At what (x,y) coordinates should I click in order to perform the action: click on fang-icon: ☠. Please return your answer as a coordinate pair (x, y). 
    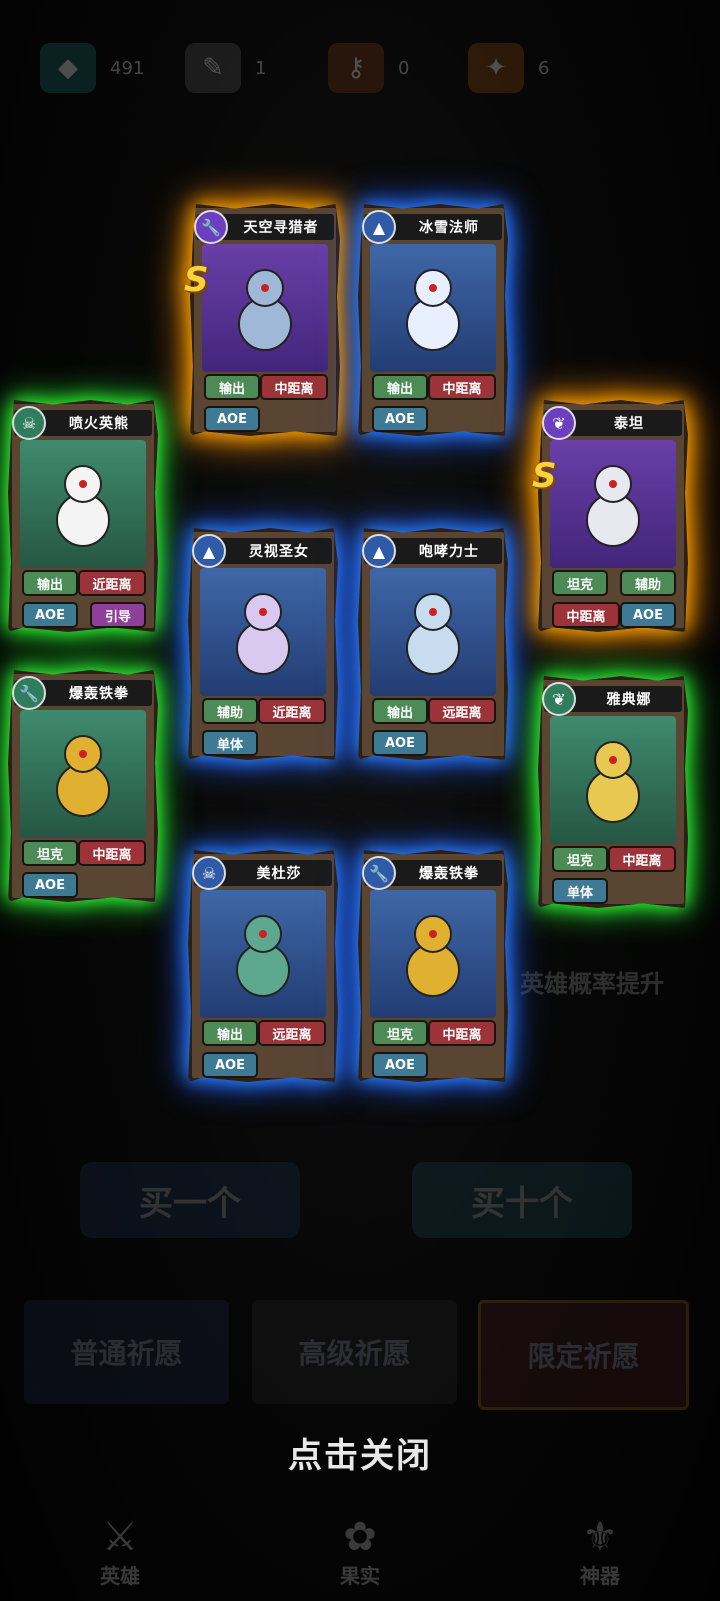
    Looking at the image, I should click on (29, 423).